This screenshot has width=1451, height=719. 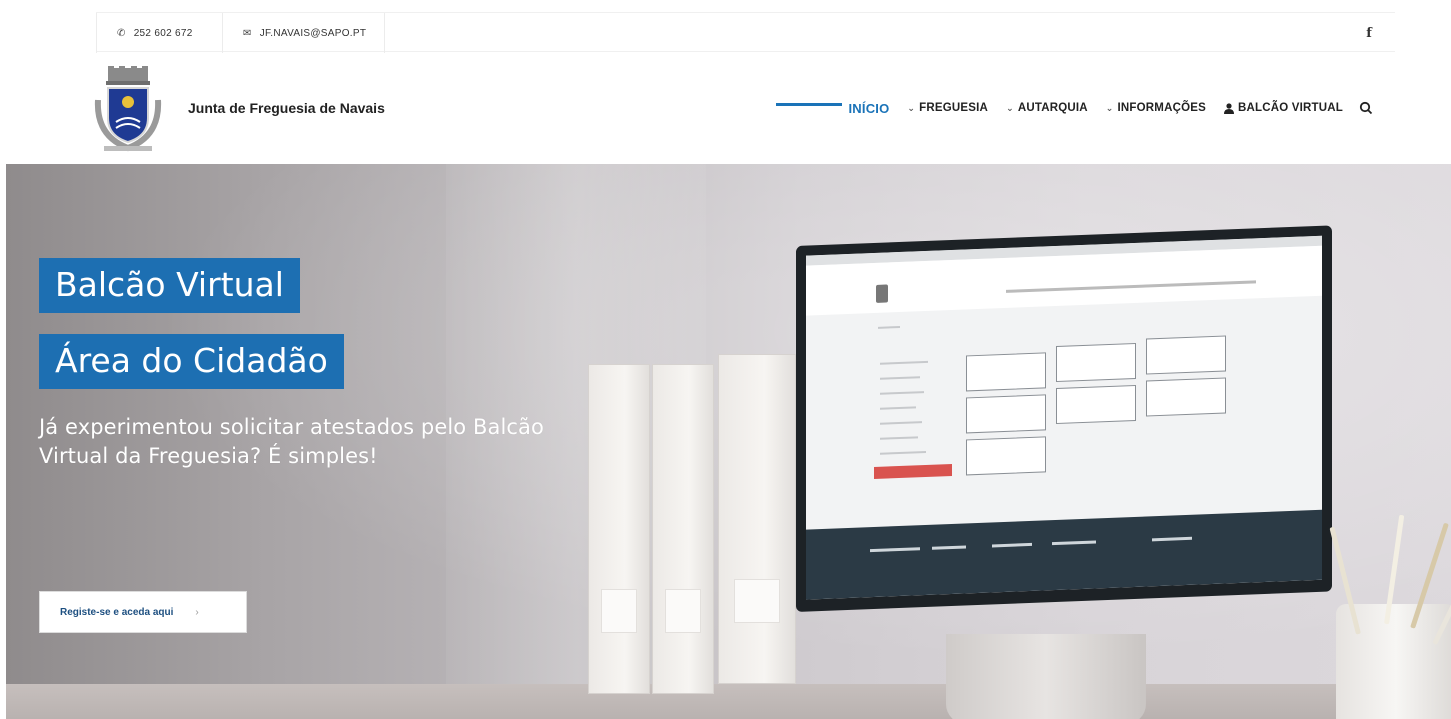 What do you see at coordinates (1390, 616) in the screenshot?
I see `pencil-cup-image` at bounding box center [1390, 616].